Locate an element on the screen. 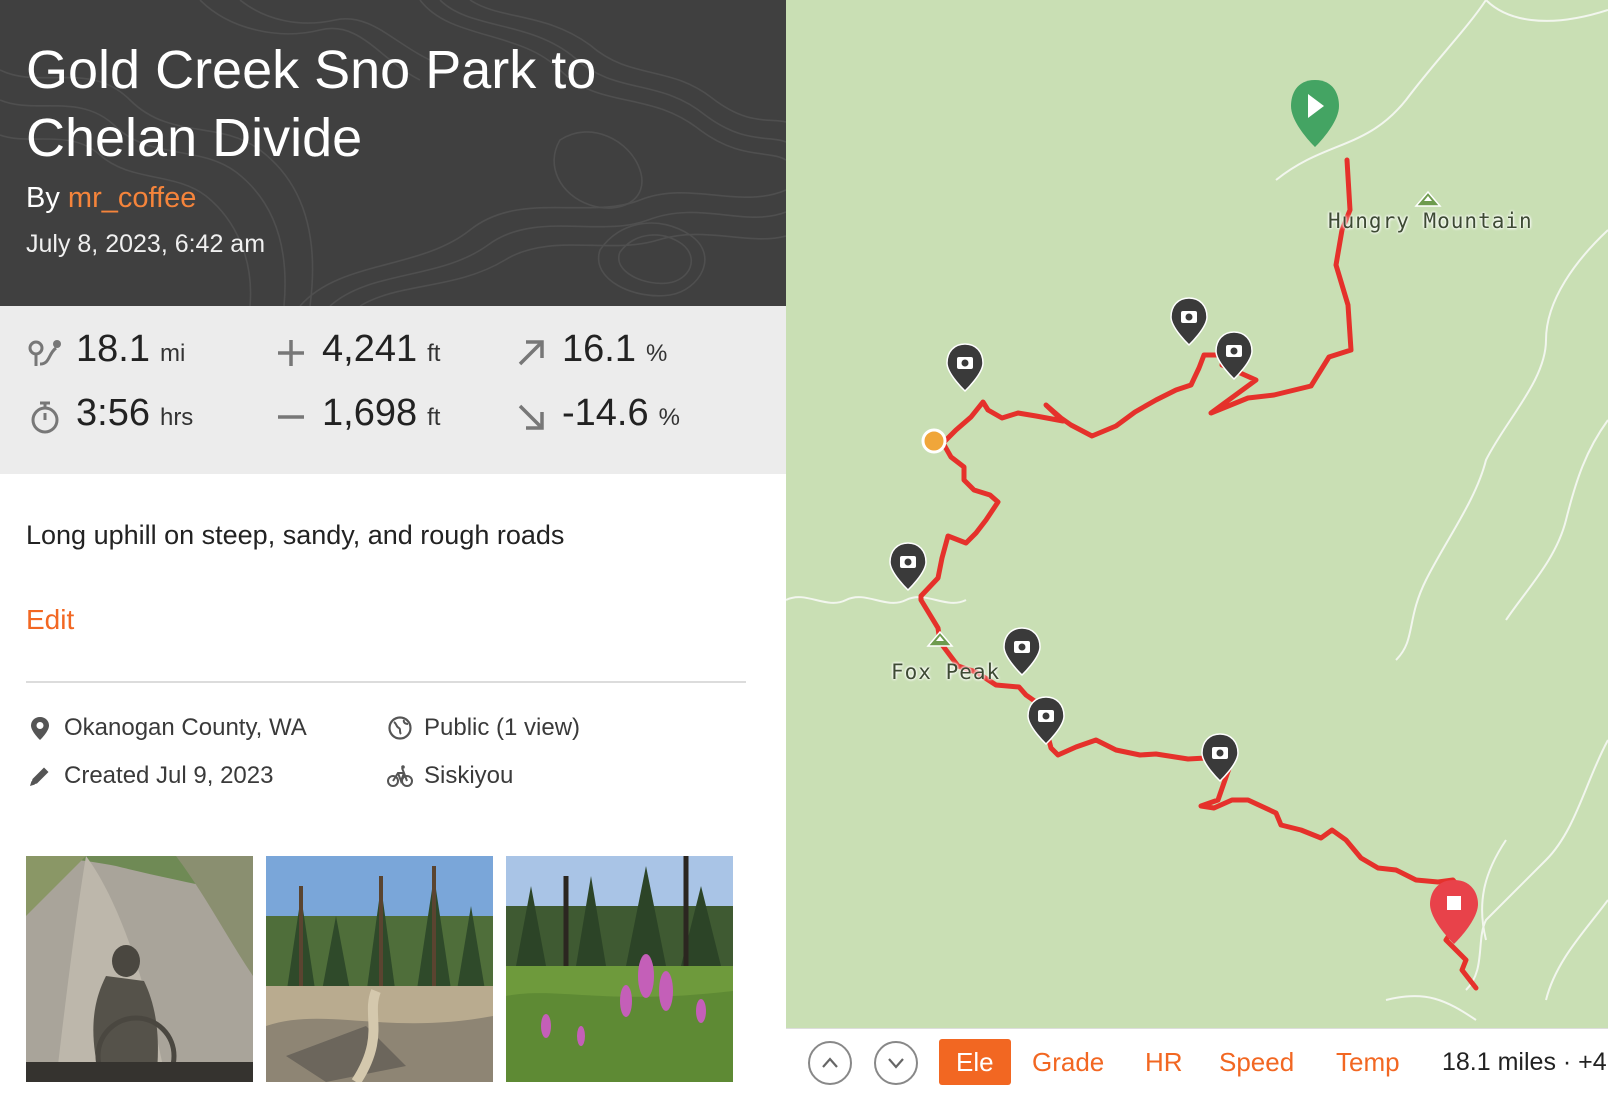 The image size is (1608, 1098). by-label: By is located at coordinates (43, 198).